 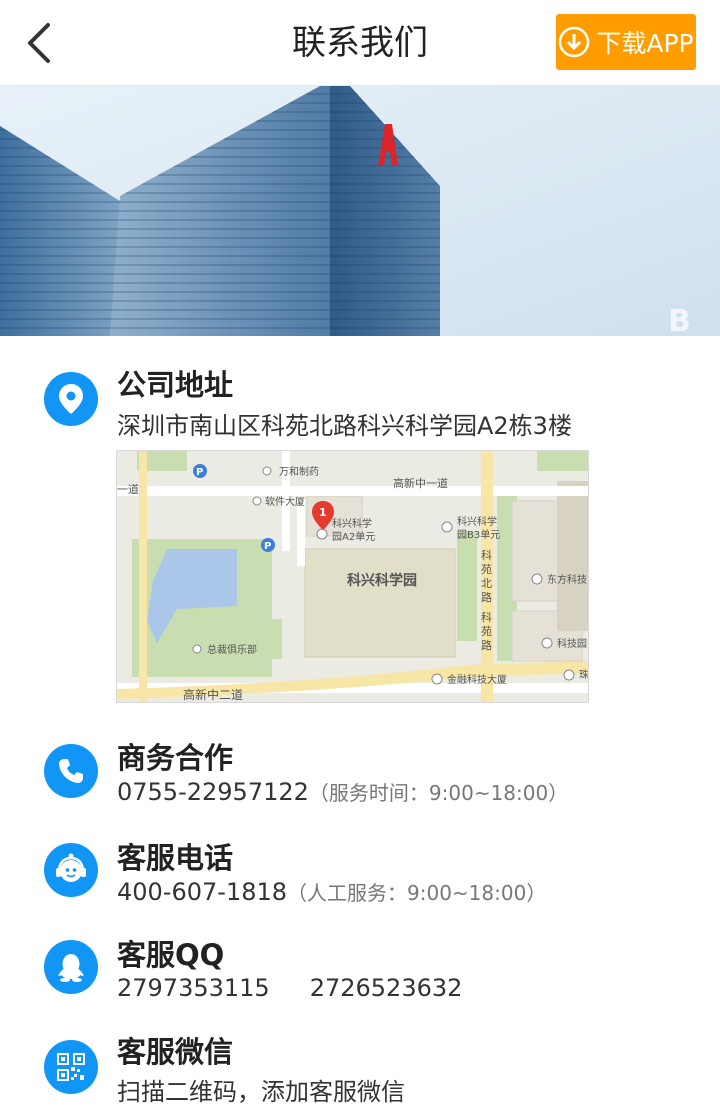 What do you see at coordinates (567, 579) in the screenshot?
I see `map-dongfang-label: 东方科技` at bounding box center [567, 579].